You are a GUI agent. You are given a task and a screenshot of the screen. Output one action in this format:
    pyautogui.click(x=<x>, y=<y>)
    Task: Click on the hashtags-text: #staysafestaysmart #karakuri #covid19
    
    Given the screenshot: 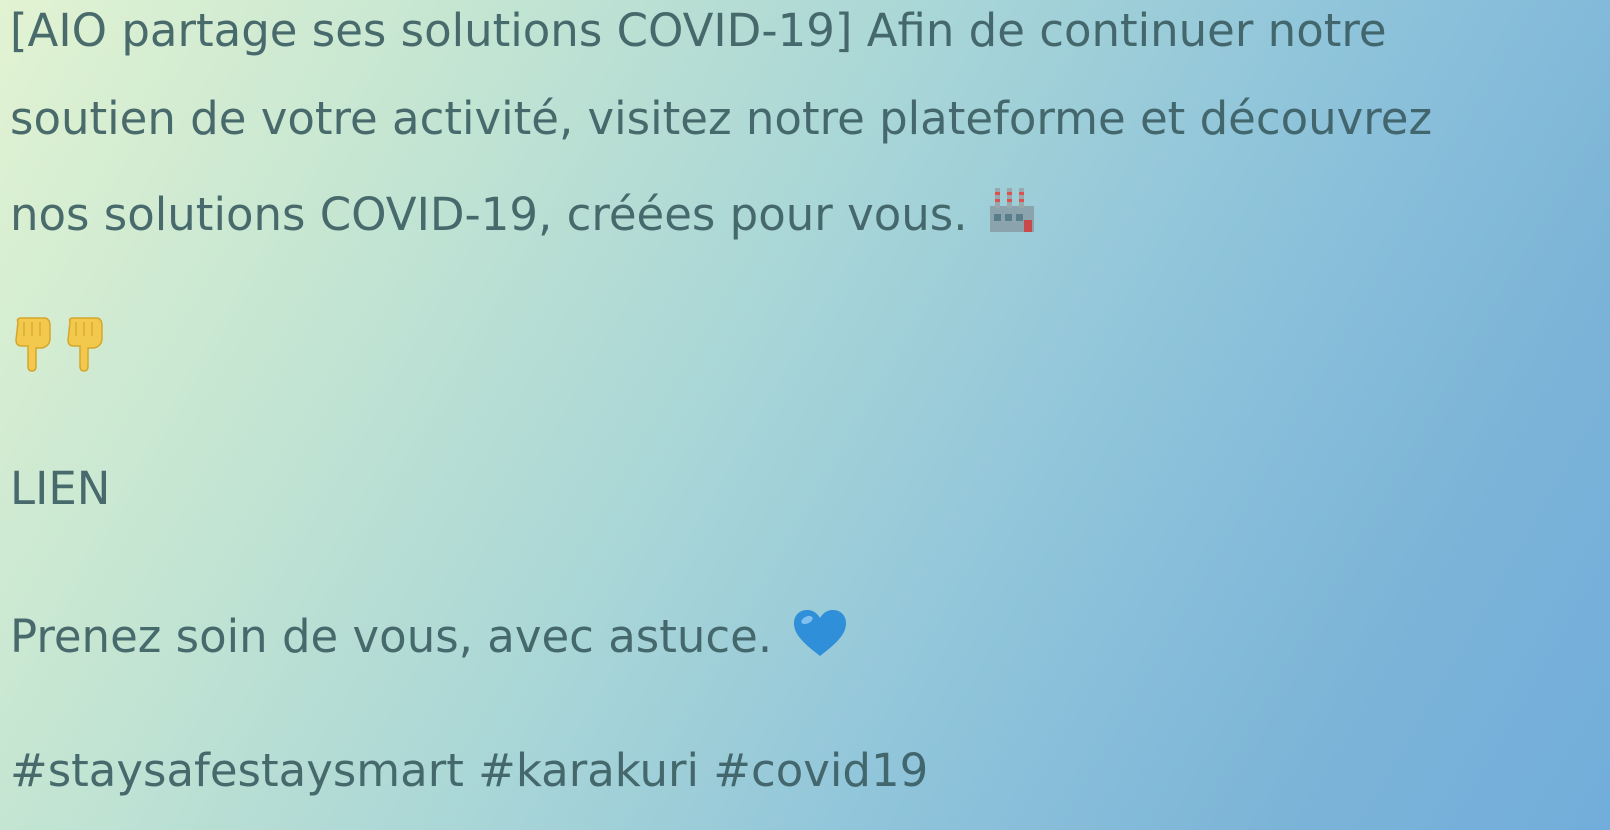 What is the action you would take?
    pyautogui.click(x=469, y=770)
    